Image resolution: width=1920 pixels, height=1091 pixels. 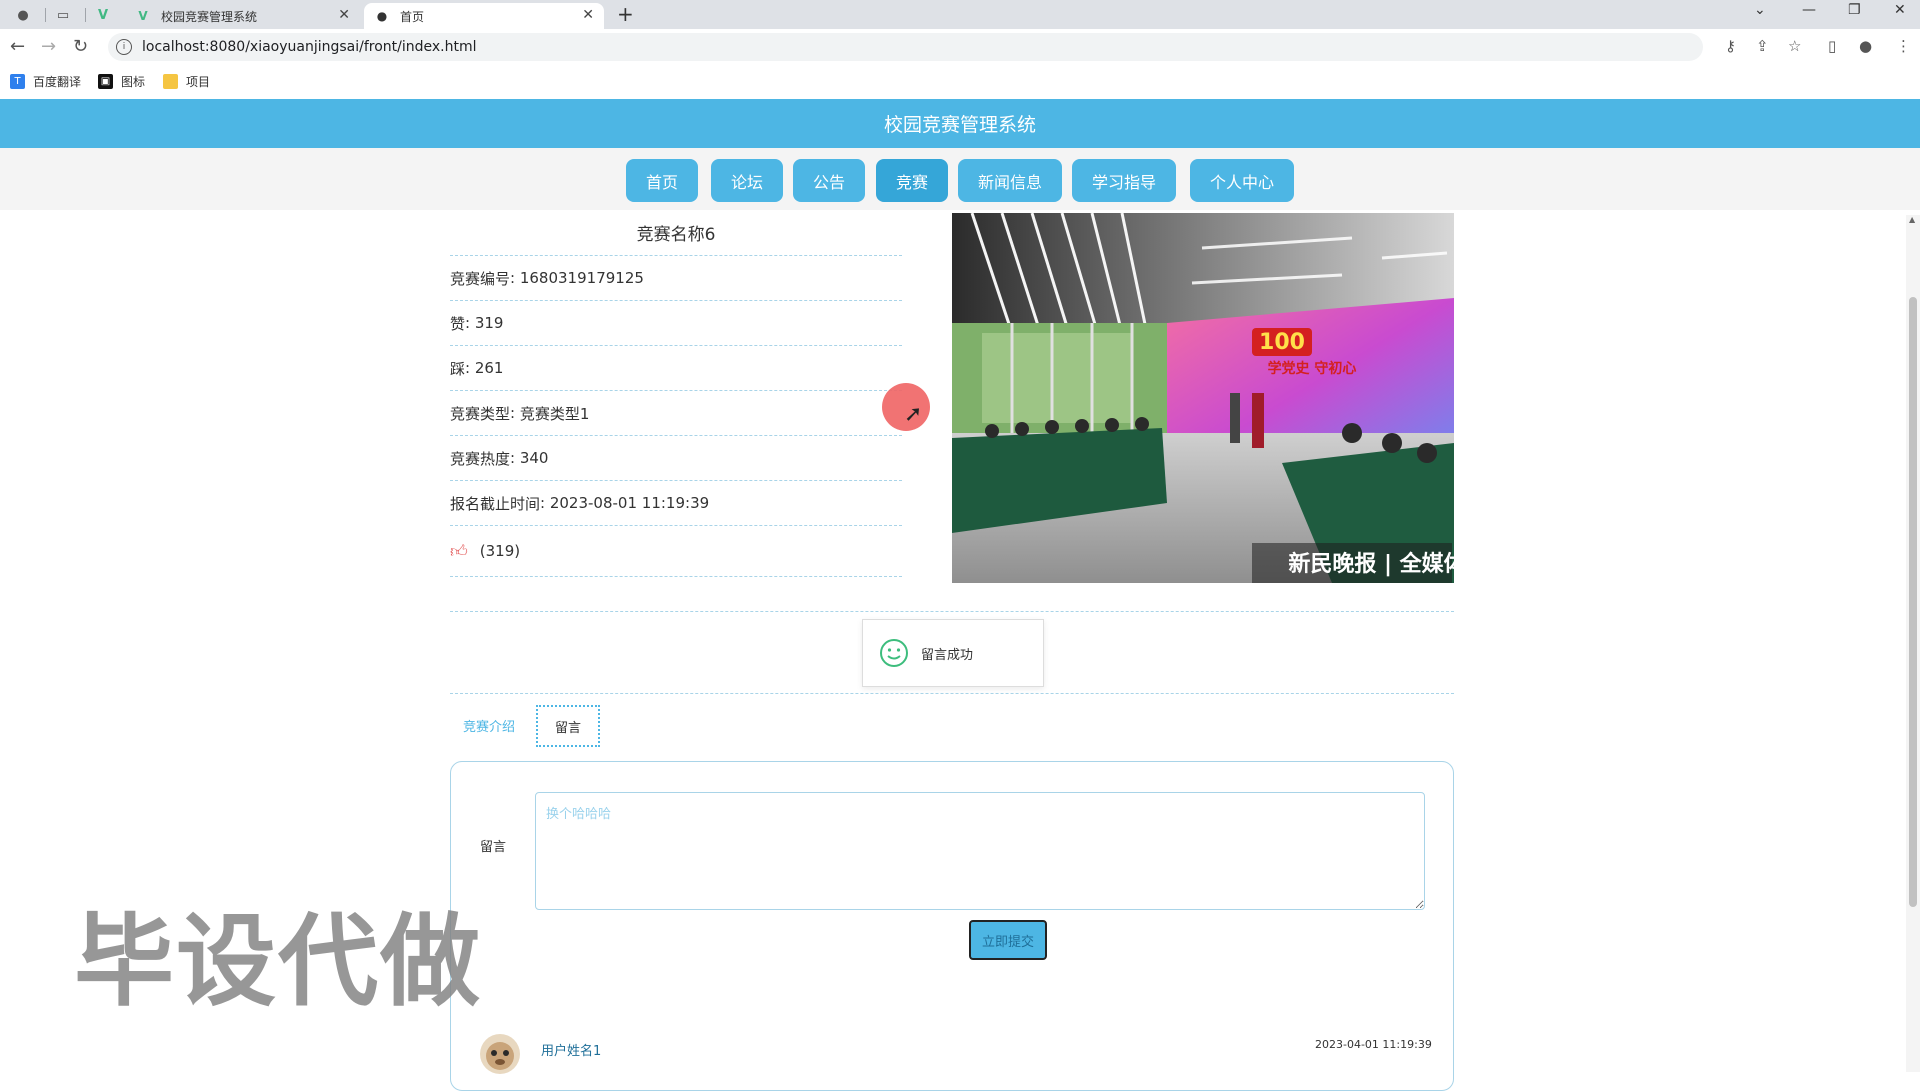 What do you see at coordinates (1282, 342) in the screenshot?
I see `image-logo-text: 100` at bounding box center [1282, 342].